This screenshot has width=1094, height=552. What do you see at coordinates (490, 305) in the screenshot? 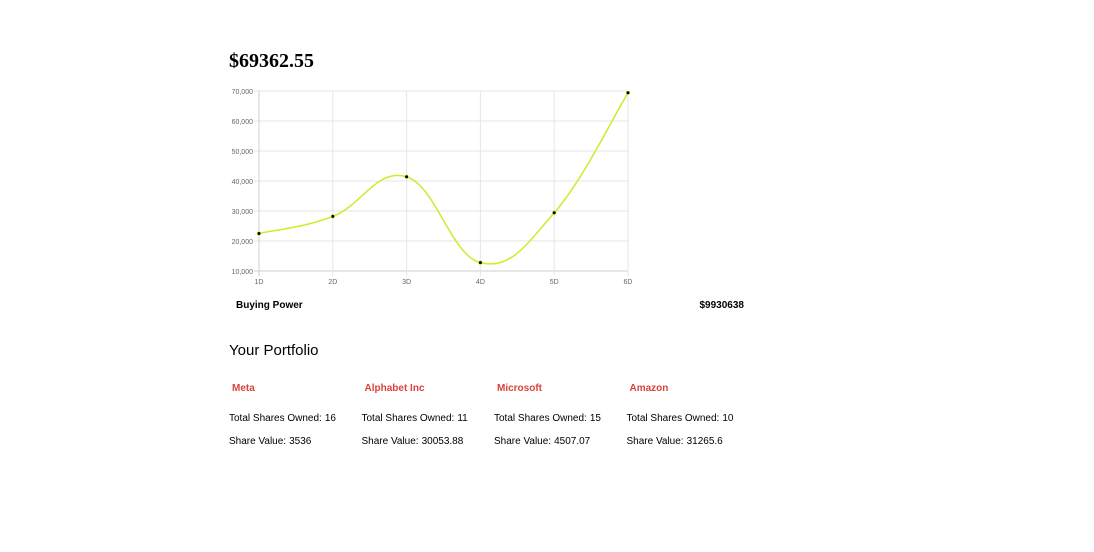
I see `buying-power-row: Buying Power $9930638` at bounding box center [490, 305].